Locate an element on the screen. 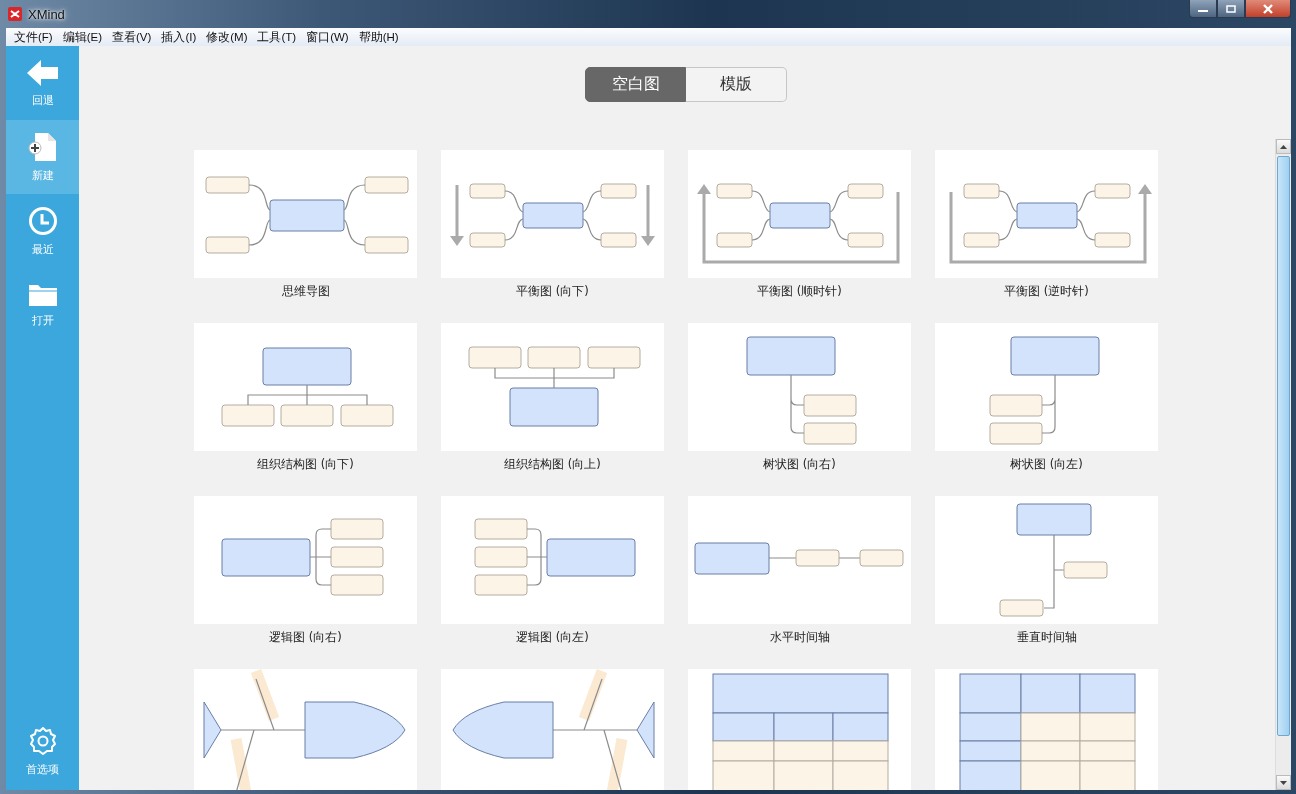  menu-item: 编辑(E) is located at coordinates (82, 37).